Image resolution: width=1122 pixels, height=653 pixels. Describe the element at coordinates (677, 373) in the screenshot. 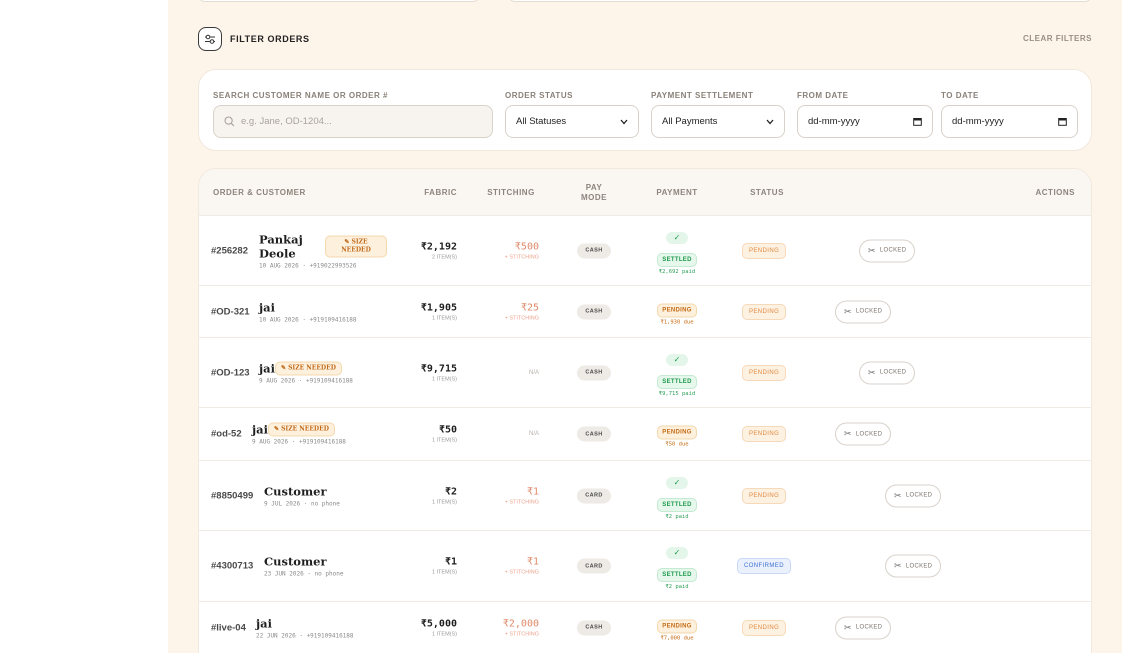

I see `payment-cell: ✓ SETTLED ₹9,715 paid` at that location.